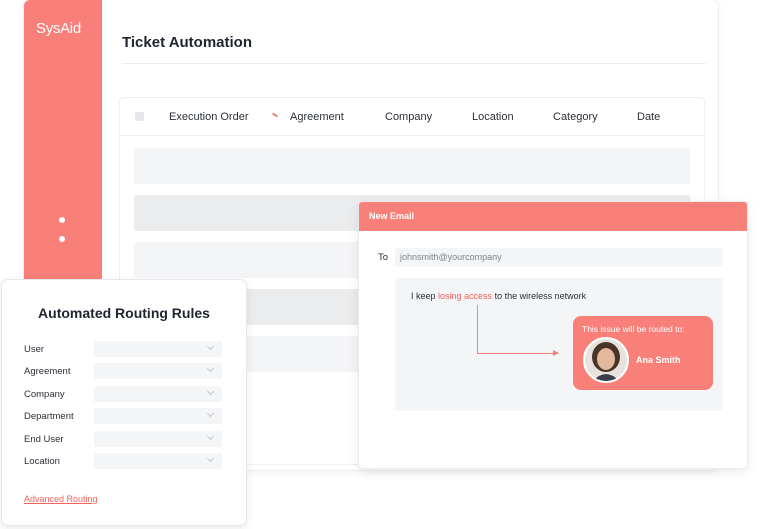  I want to click on column-header-agreement: Agreement, so click(317, 117).